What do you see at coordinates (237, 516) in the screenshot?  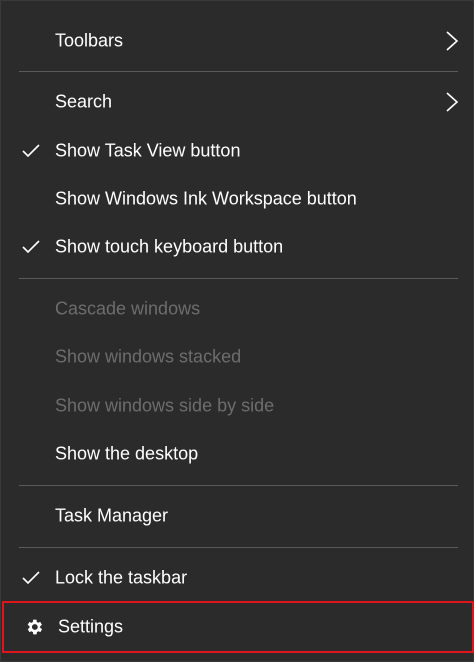 I see `menu-item-task-manager: Task Manager` at bounding box center [237, 516].